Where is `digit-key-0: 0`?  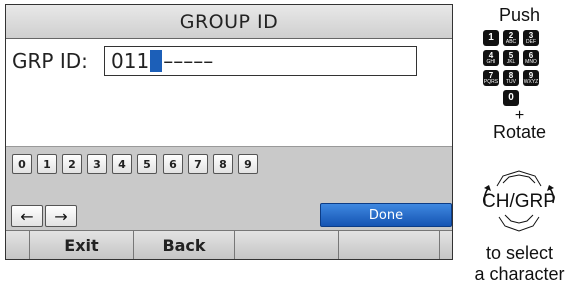 digit-key-0: 0 is located at coordinates (22, 164).